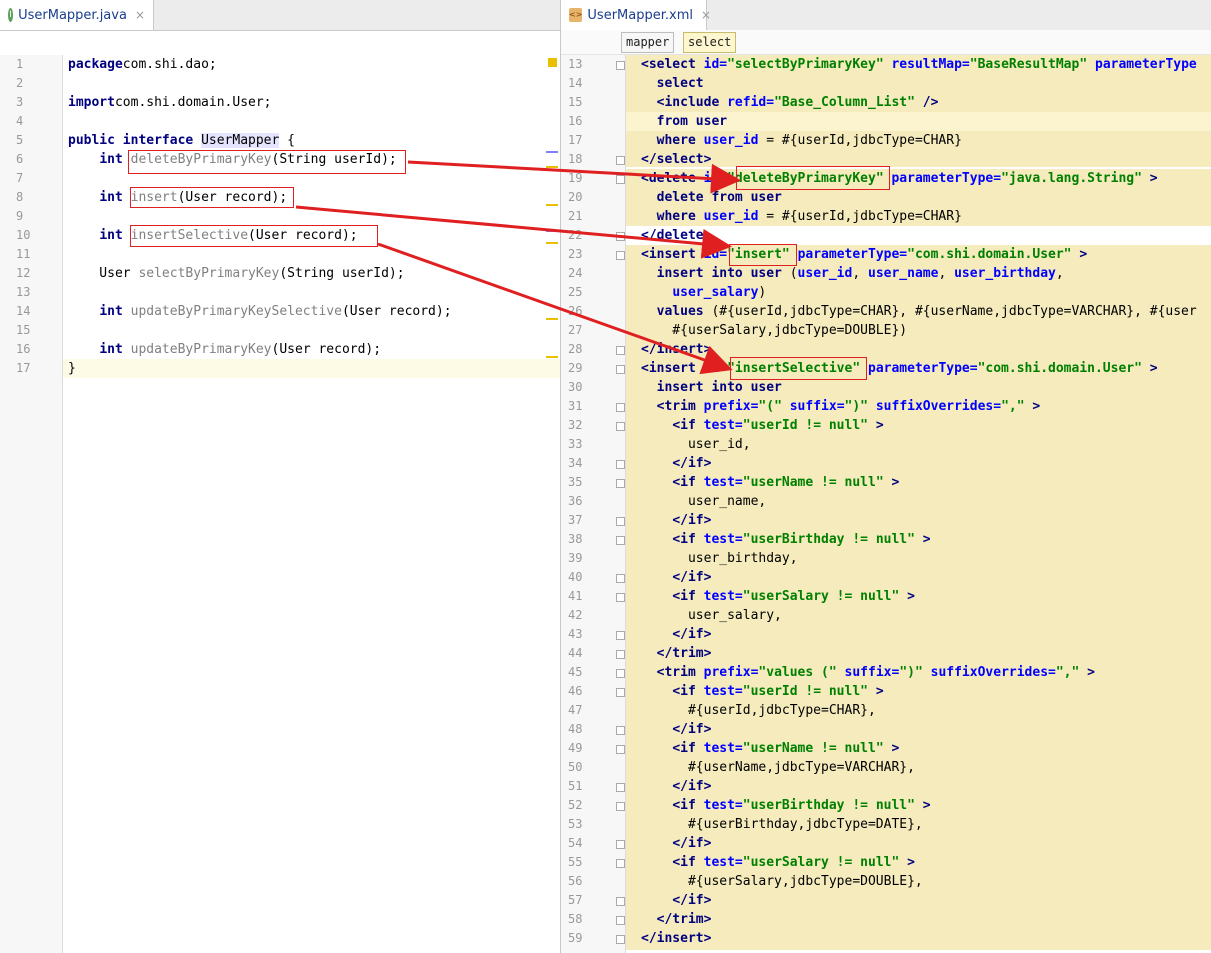  Describe the element at coordinates (672, 83) in the screenshot. I see `code-line: select` at that location.